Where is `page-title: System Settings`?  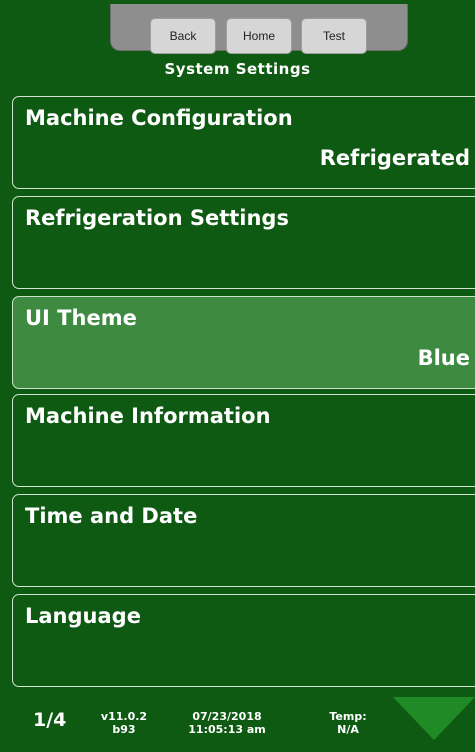 page-title: System Settings is located at coordinates (237, 69).